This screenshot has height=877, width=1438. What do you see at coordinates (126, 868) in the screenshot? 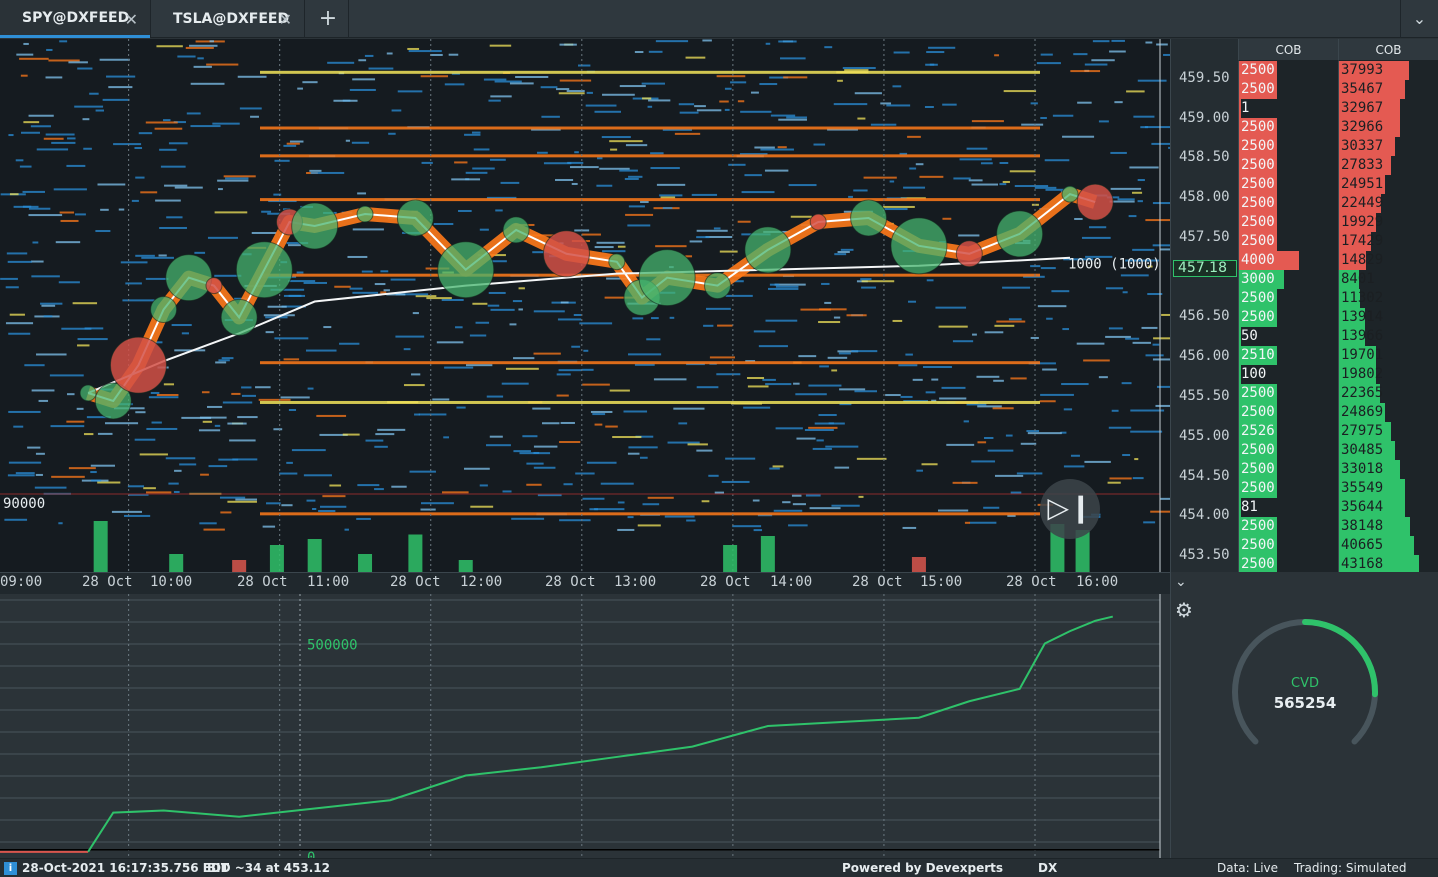
I see `status-timestamp: 28-Oct-2021 16:17:35.756 EDT` at bounding box center [126, 868].